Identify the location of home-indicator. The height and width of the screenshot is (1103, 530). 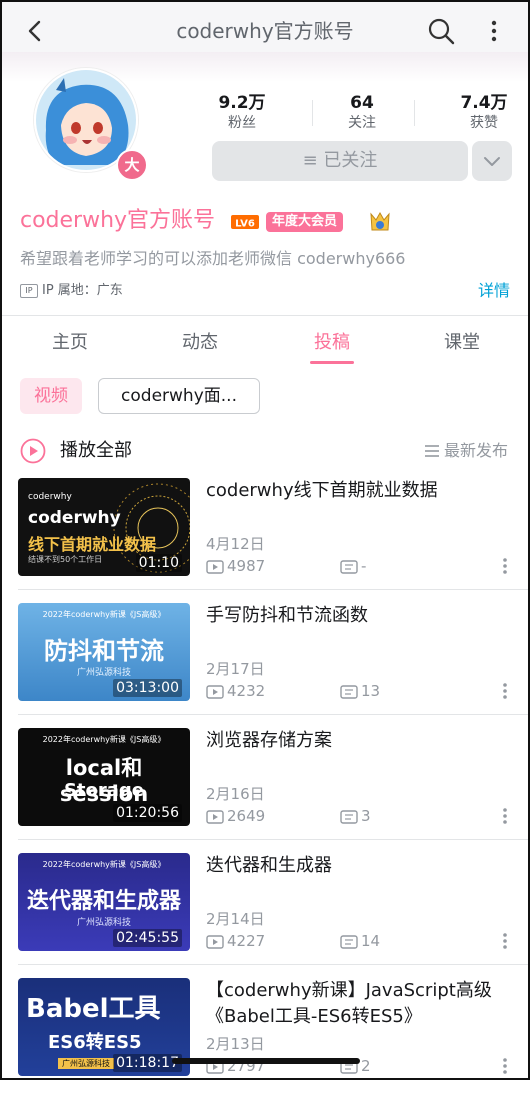
(266, 1061).